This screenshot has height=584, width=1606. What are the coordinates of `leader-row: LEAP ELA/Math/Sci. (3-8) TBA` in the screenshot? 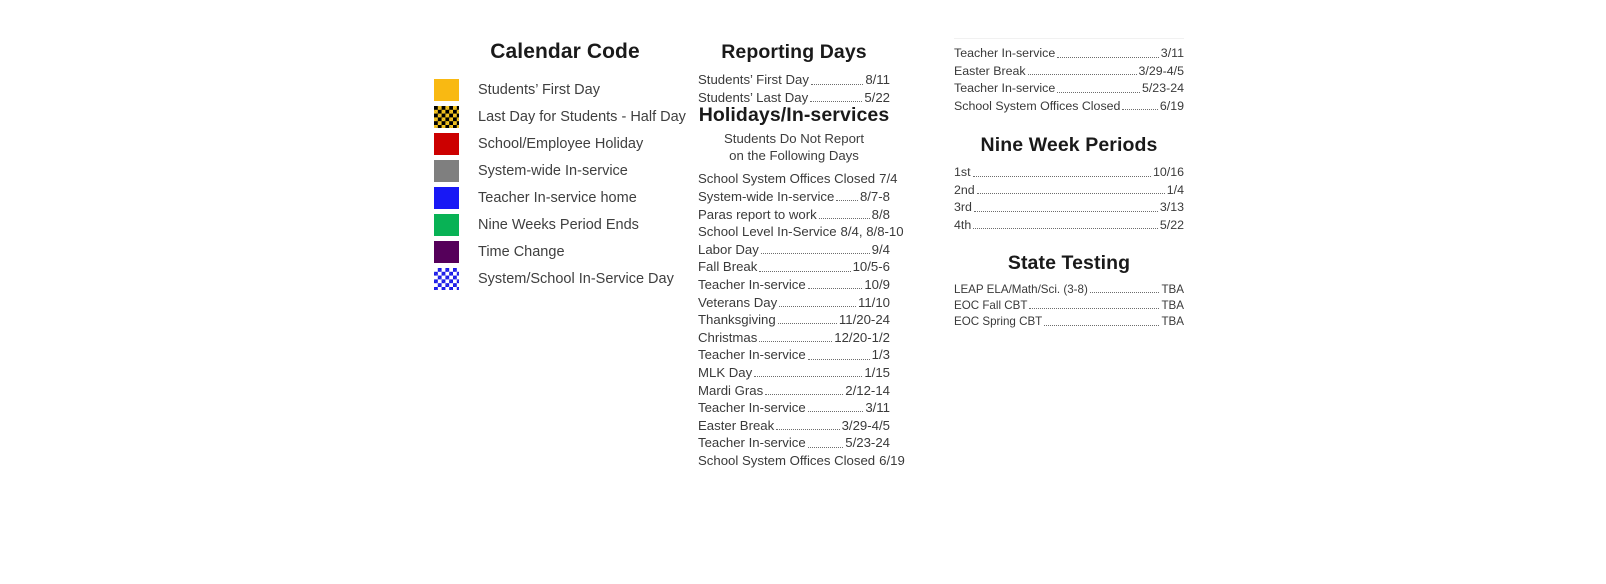 It's located at (1069, 287).